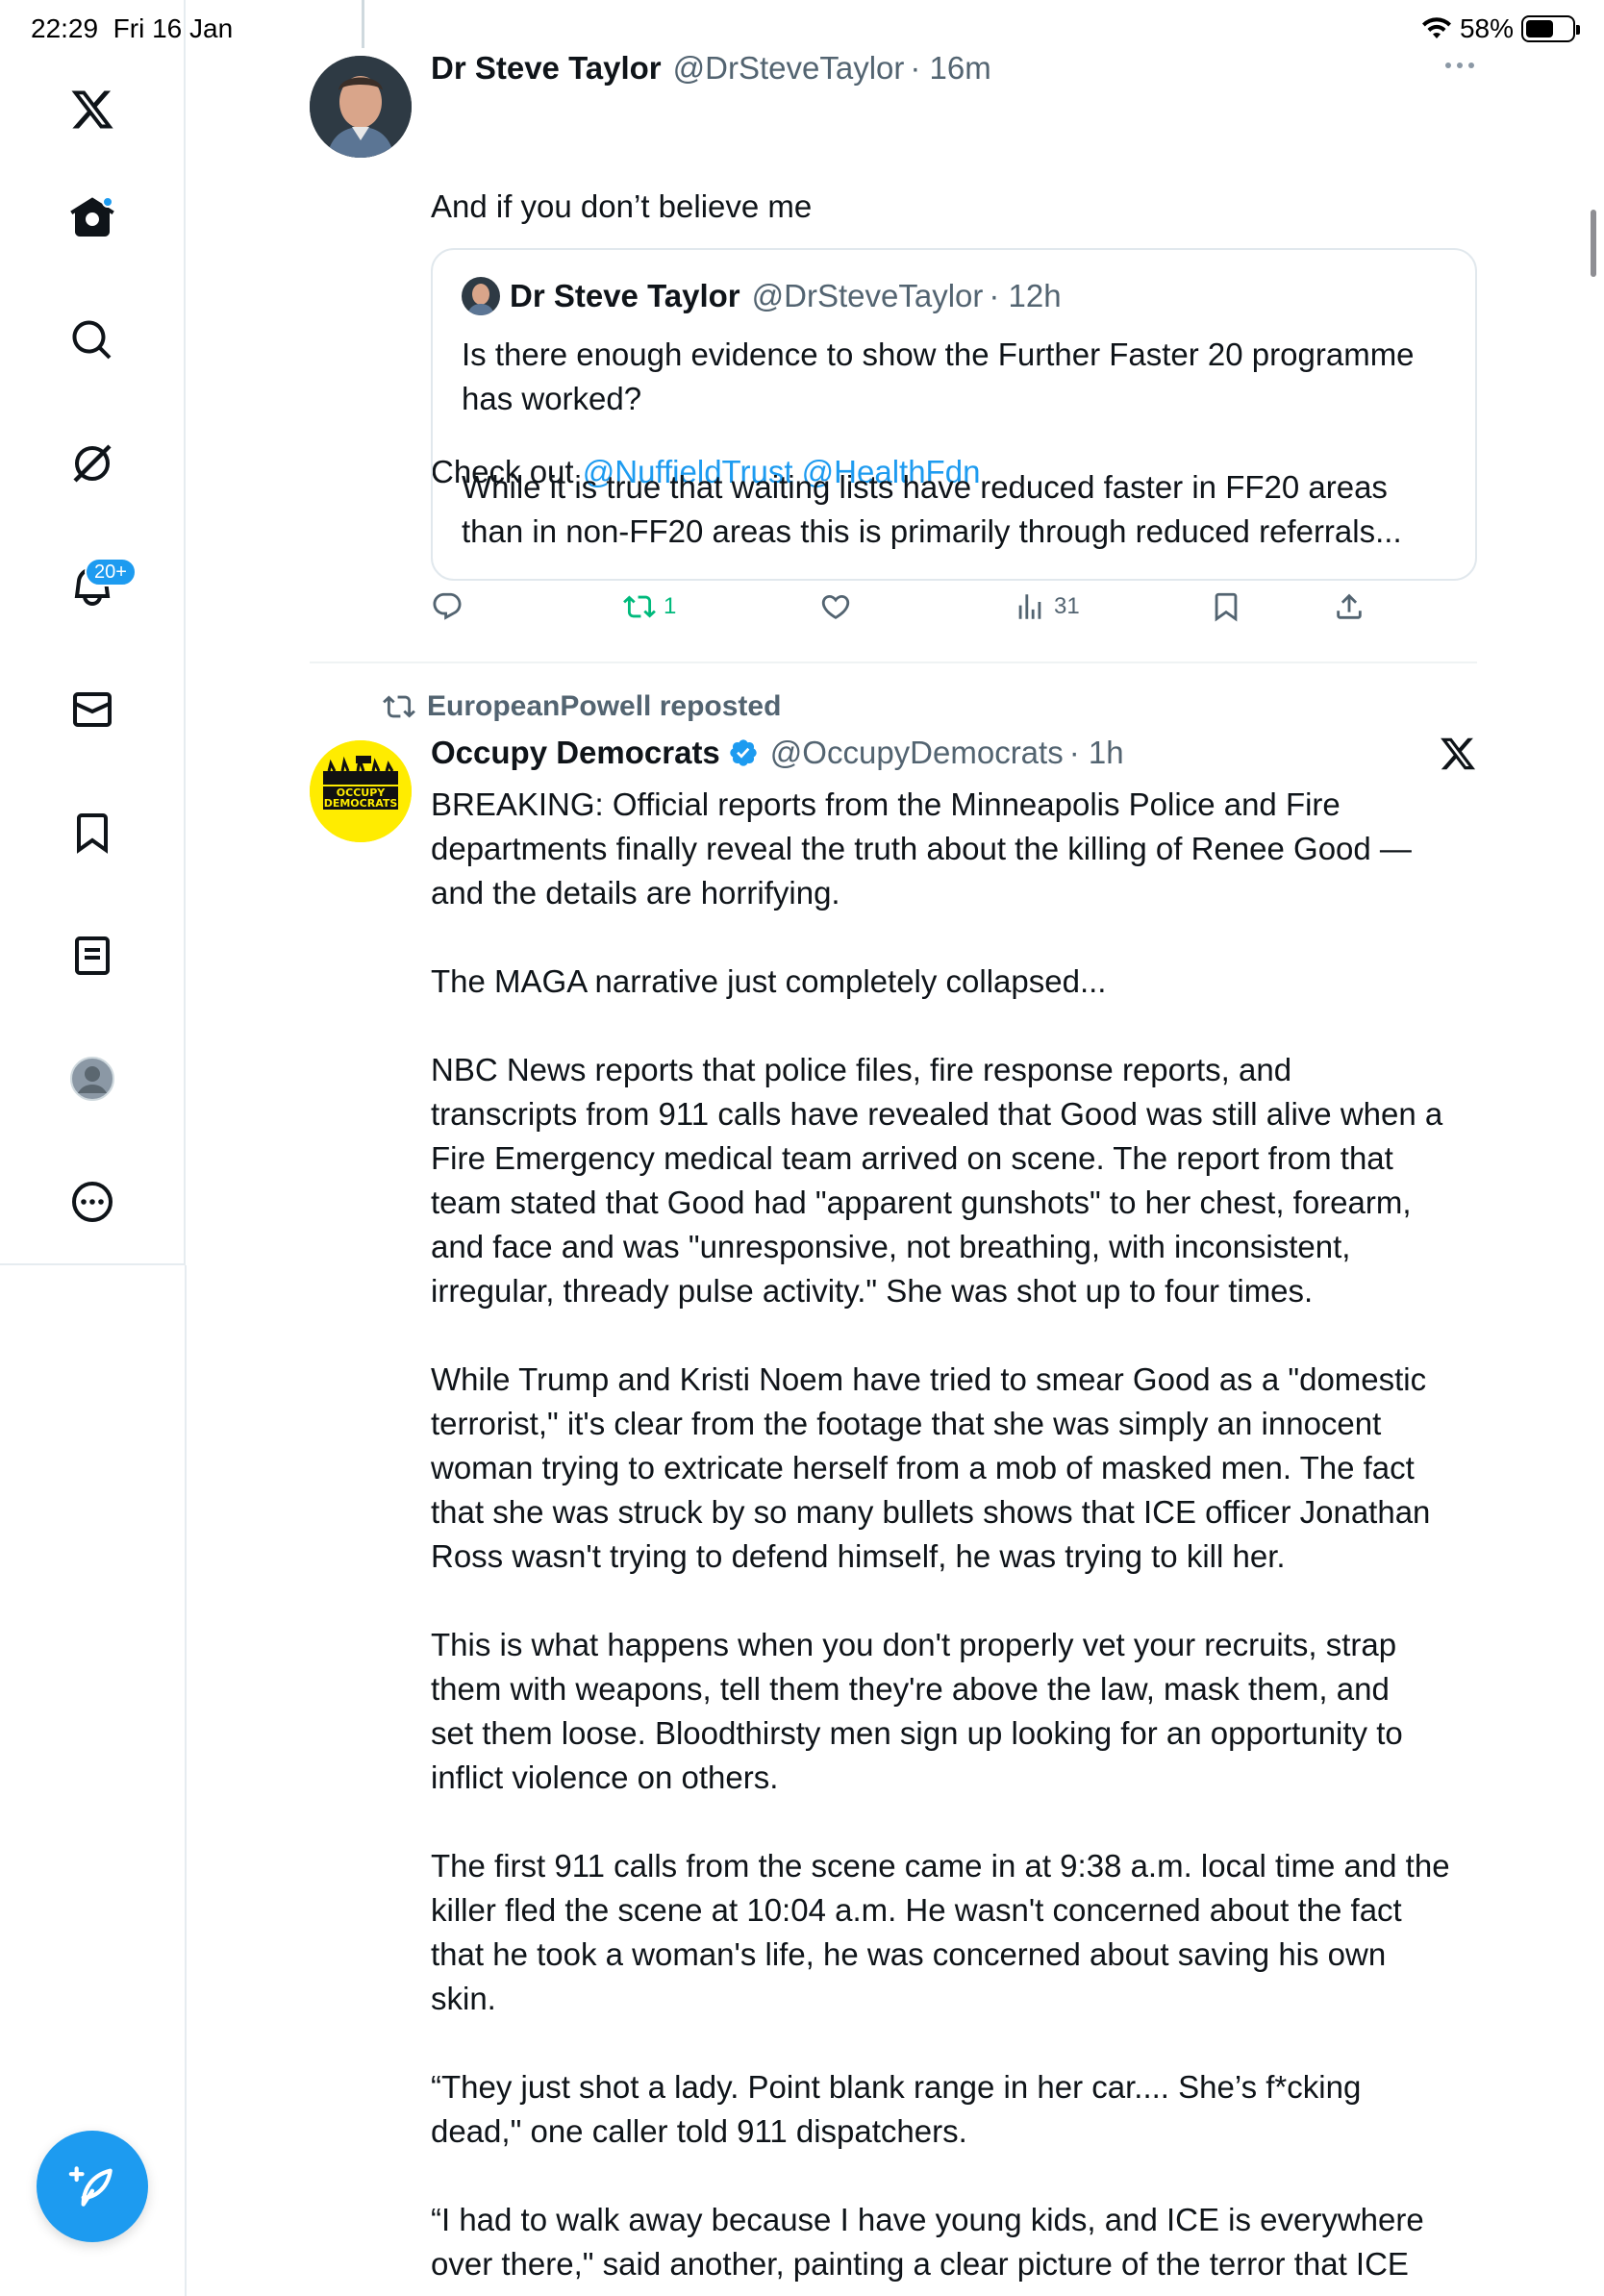  Describe the element at coordinates (360, 798) in the screenshot. I see `avatar-logo-text: OCCUPY DEMOCRATS` at that location.